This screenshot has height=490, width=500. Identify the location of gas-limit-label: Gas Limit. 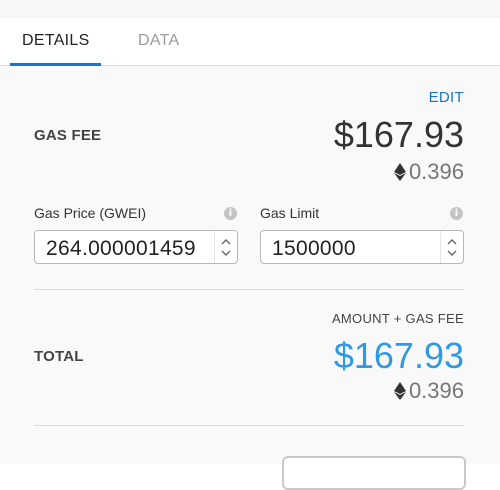
(290, 213).